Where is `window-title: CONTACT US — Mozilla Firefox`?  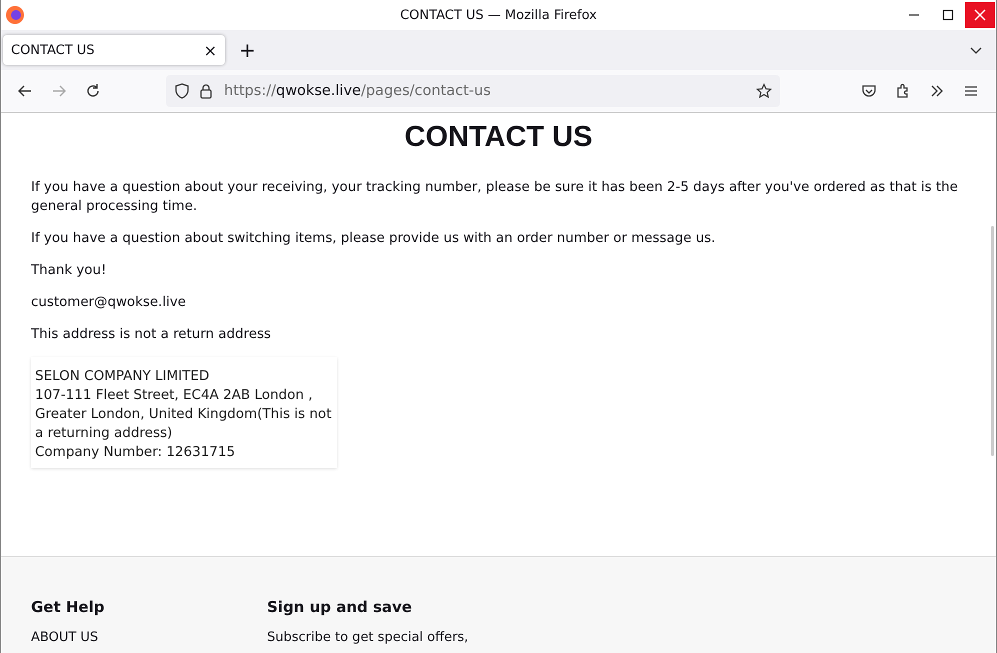 window-title: CONTACT US — Mozilla Firefox is located at coordinates (498, 15).